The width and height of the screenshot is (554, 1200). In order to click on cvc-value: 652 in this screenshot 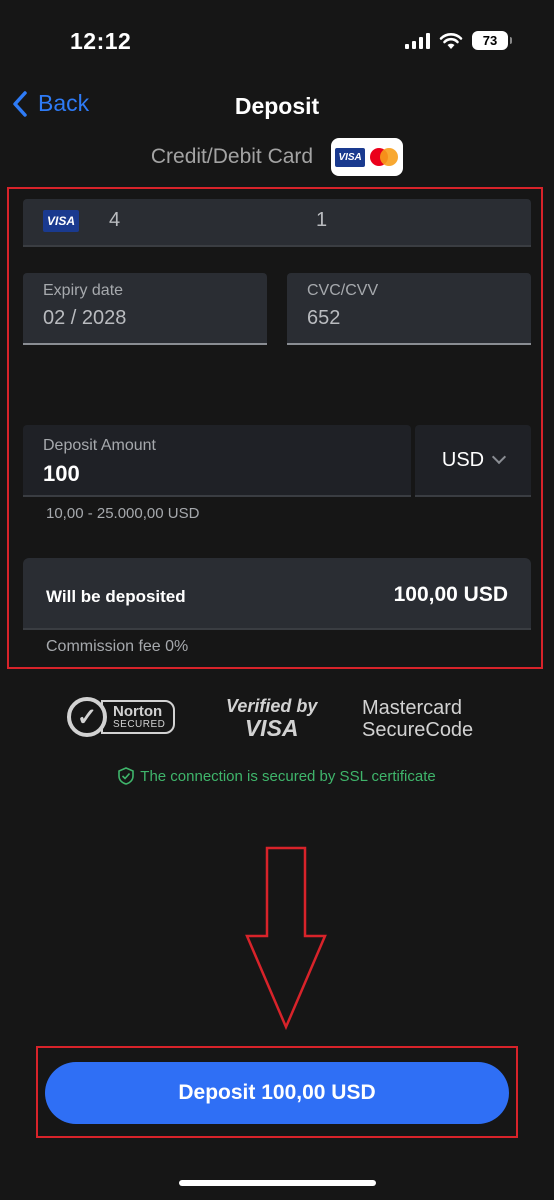, I will do `click(324, 318)`.